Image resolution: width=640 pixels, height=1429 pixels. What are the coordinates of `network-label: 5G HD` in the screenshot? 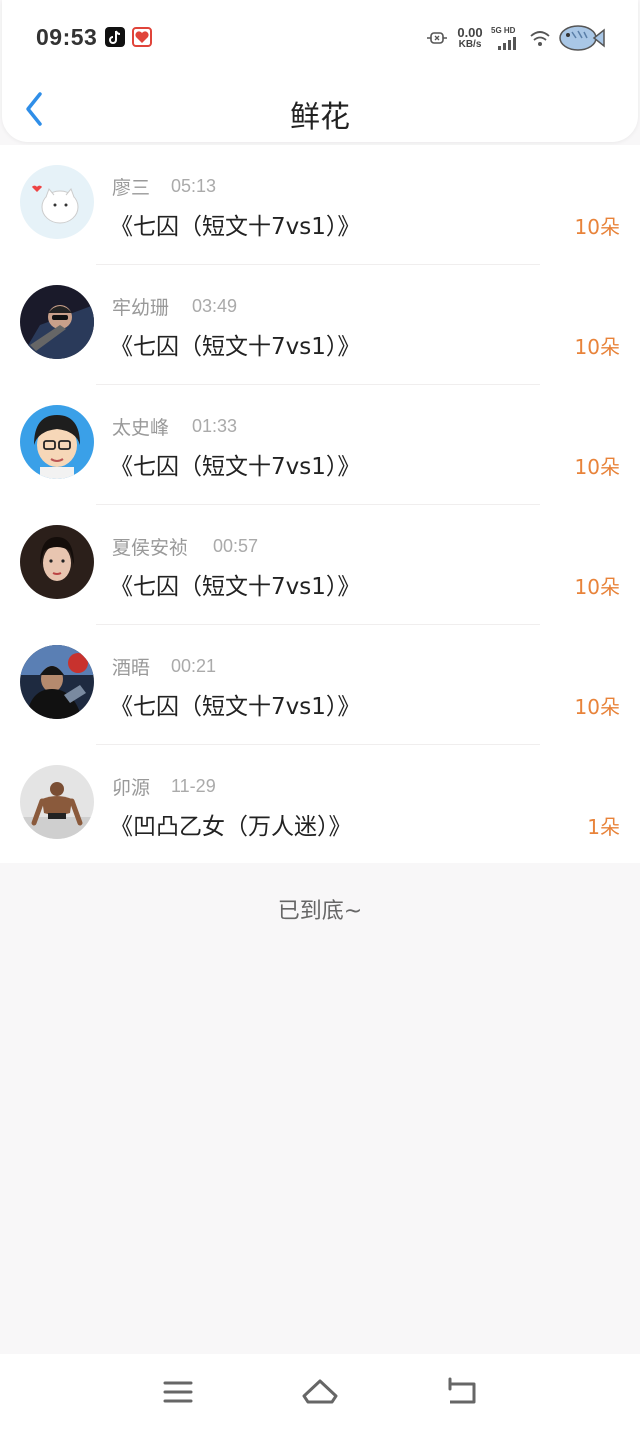 It's located at (503, 30).